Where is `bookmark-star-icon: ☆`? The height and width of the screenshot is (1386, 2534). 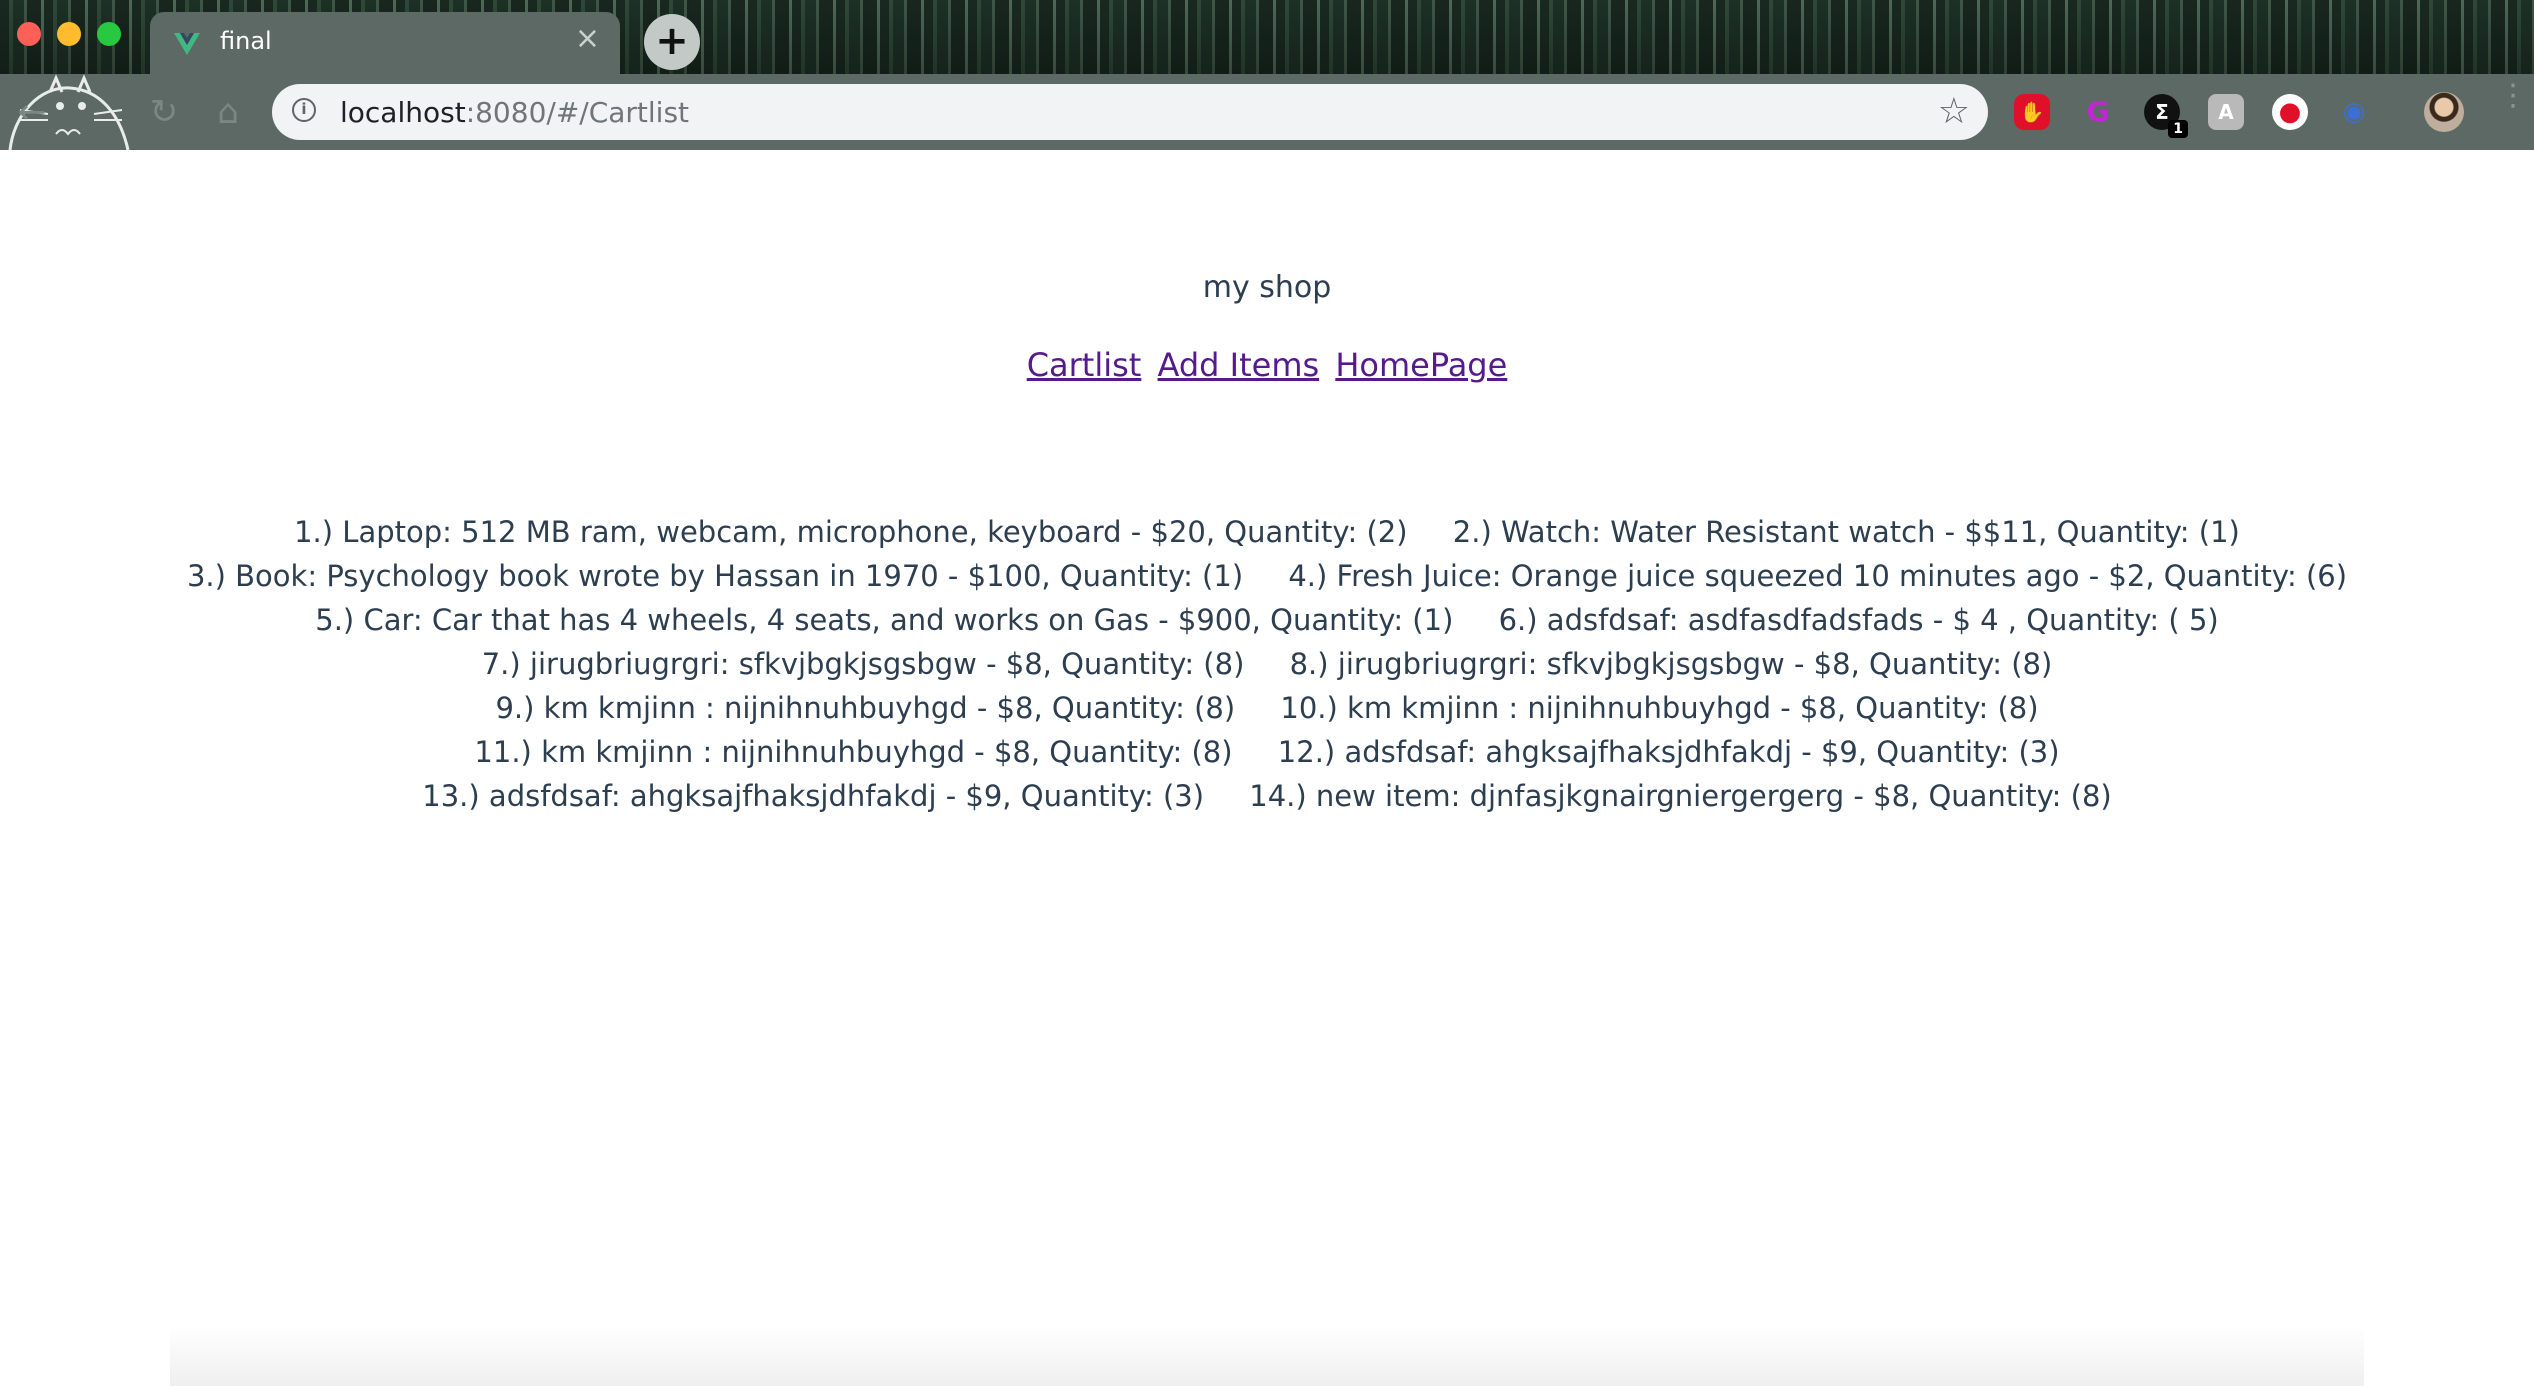
bookmark-star-icon: ☆ is located at coordinates (1954, 112).